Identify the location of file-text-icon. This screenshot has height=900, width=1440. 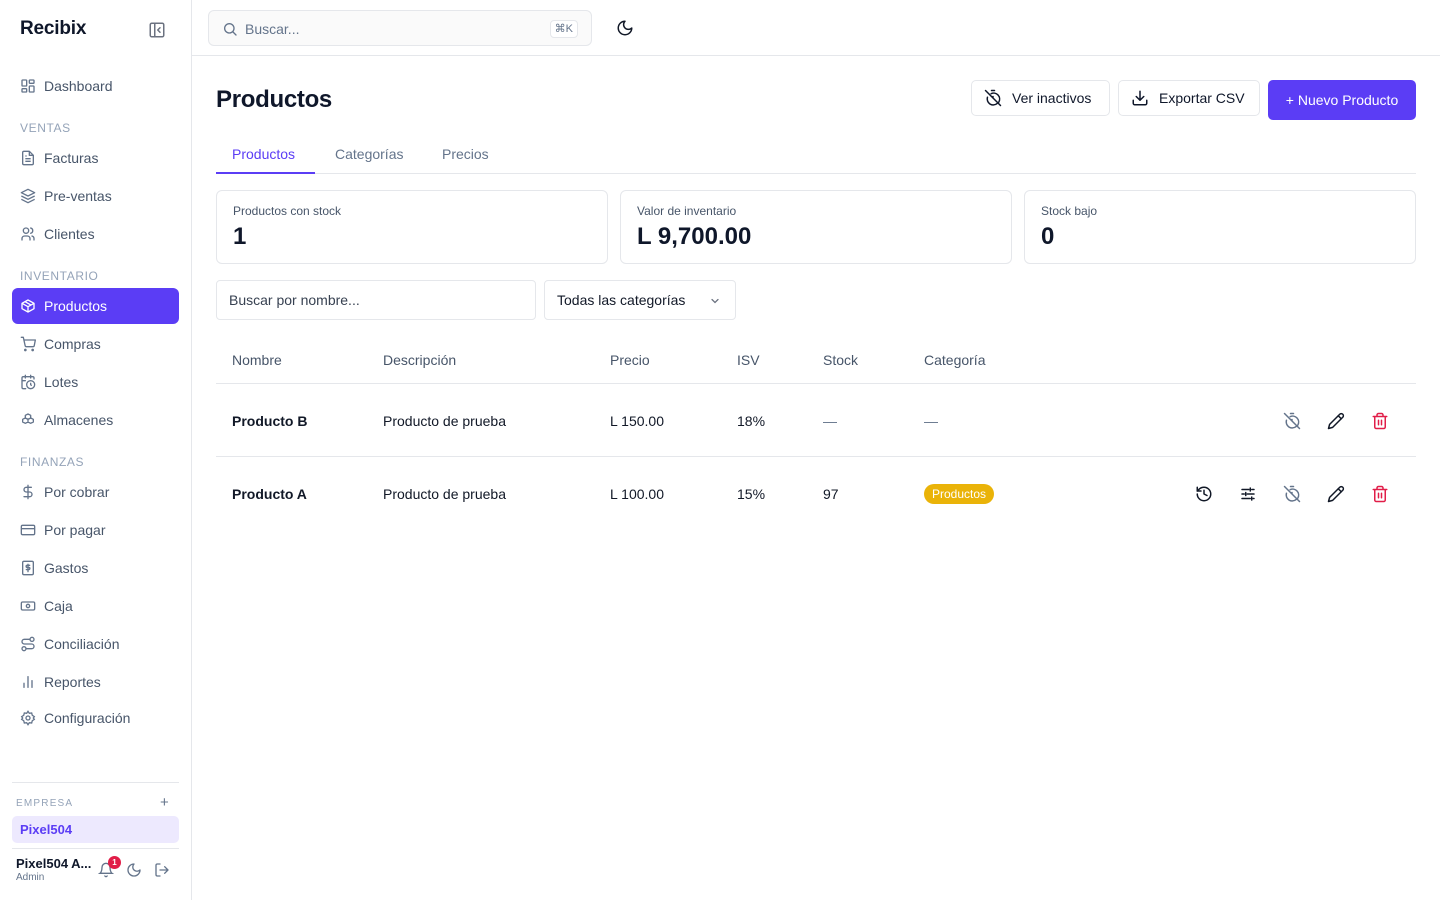
(28, 158).